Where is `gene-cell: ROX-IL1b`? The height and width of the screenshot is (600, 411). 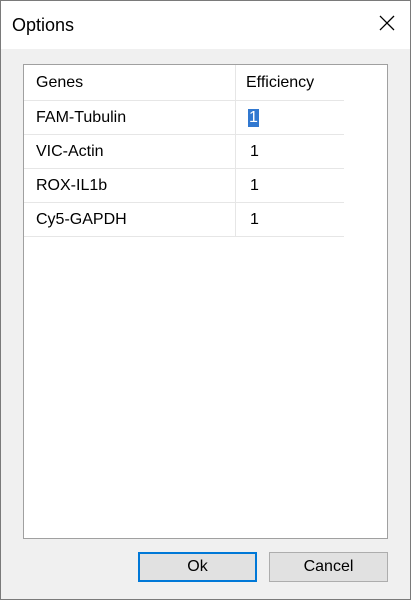
gene-cell: ROX-IL1b is located at coordinates (130, 185).